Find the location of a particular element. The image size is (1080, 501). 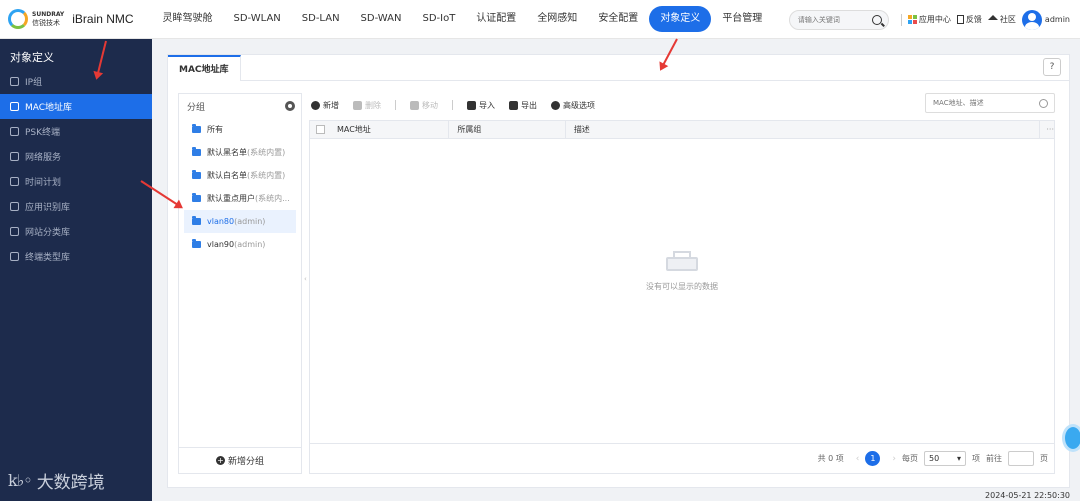

column-settings: ··· is located at coordinates (1047, 130).